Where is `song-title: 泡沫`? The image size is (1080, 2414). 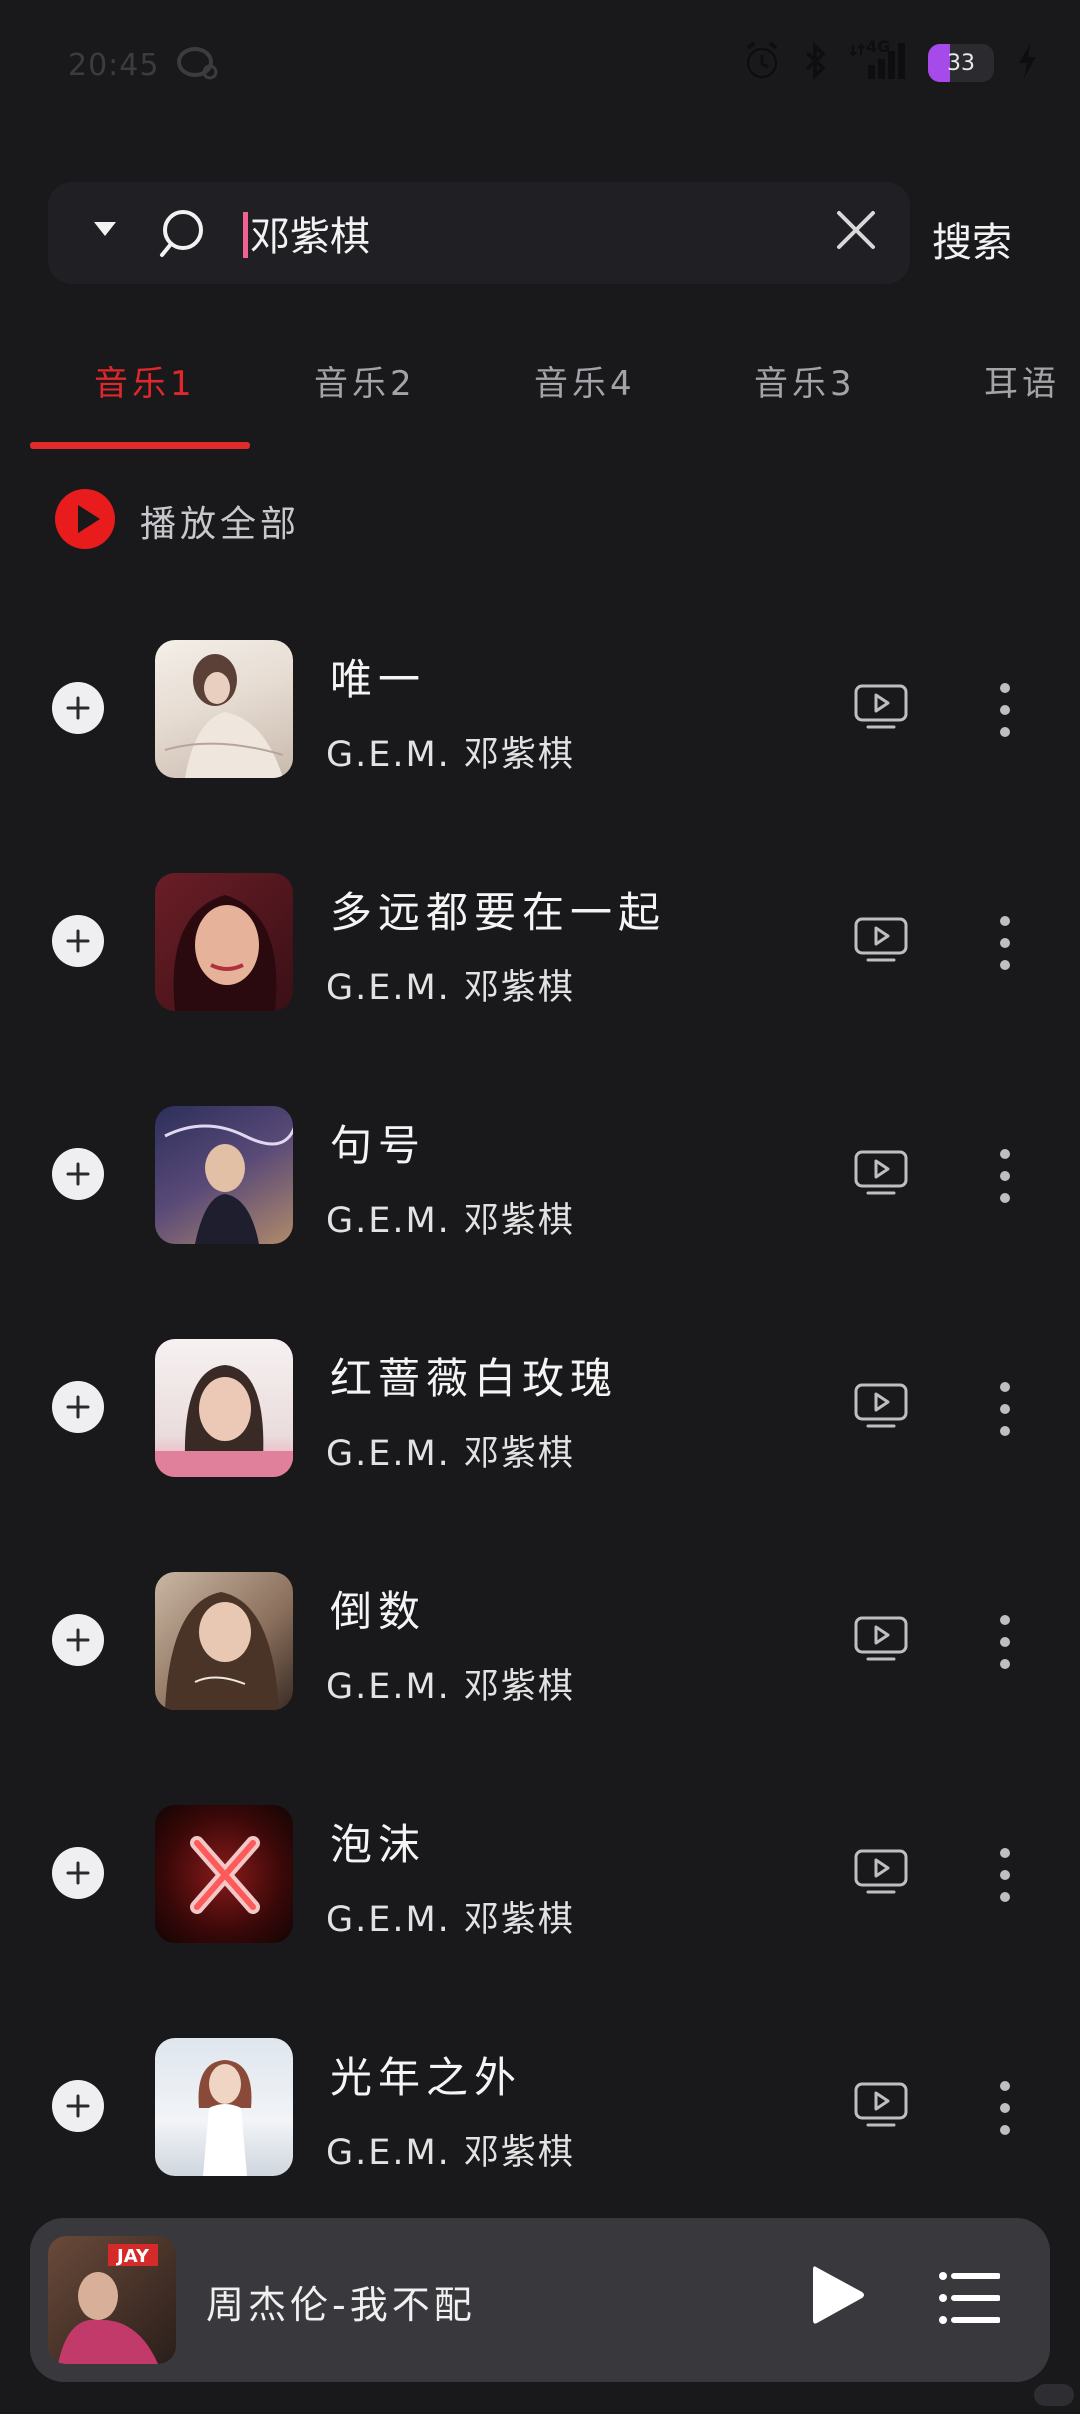
song-title: 泡沫 is located at coordinates (378, 1844).